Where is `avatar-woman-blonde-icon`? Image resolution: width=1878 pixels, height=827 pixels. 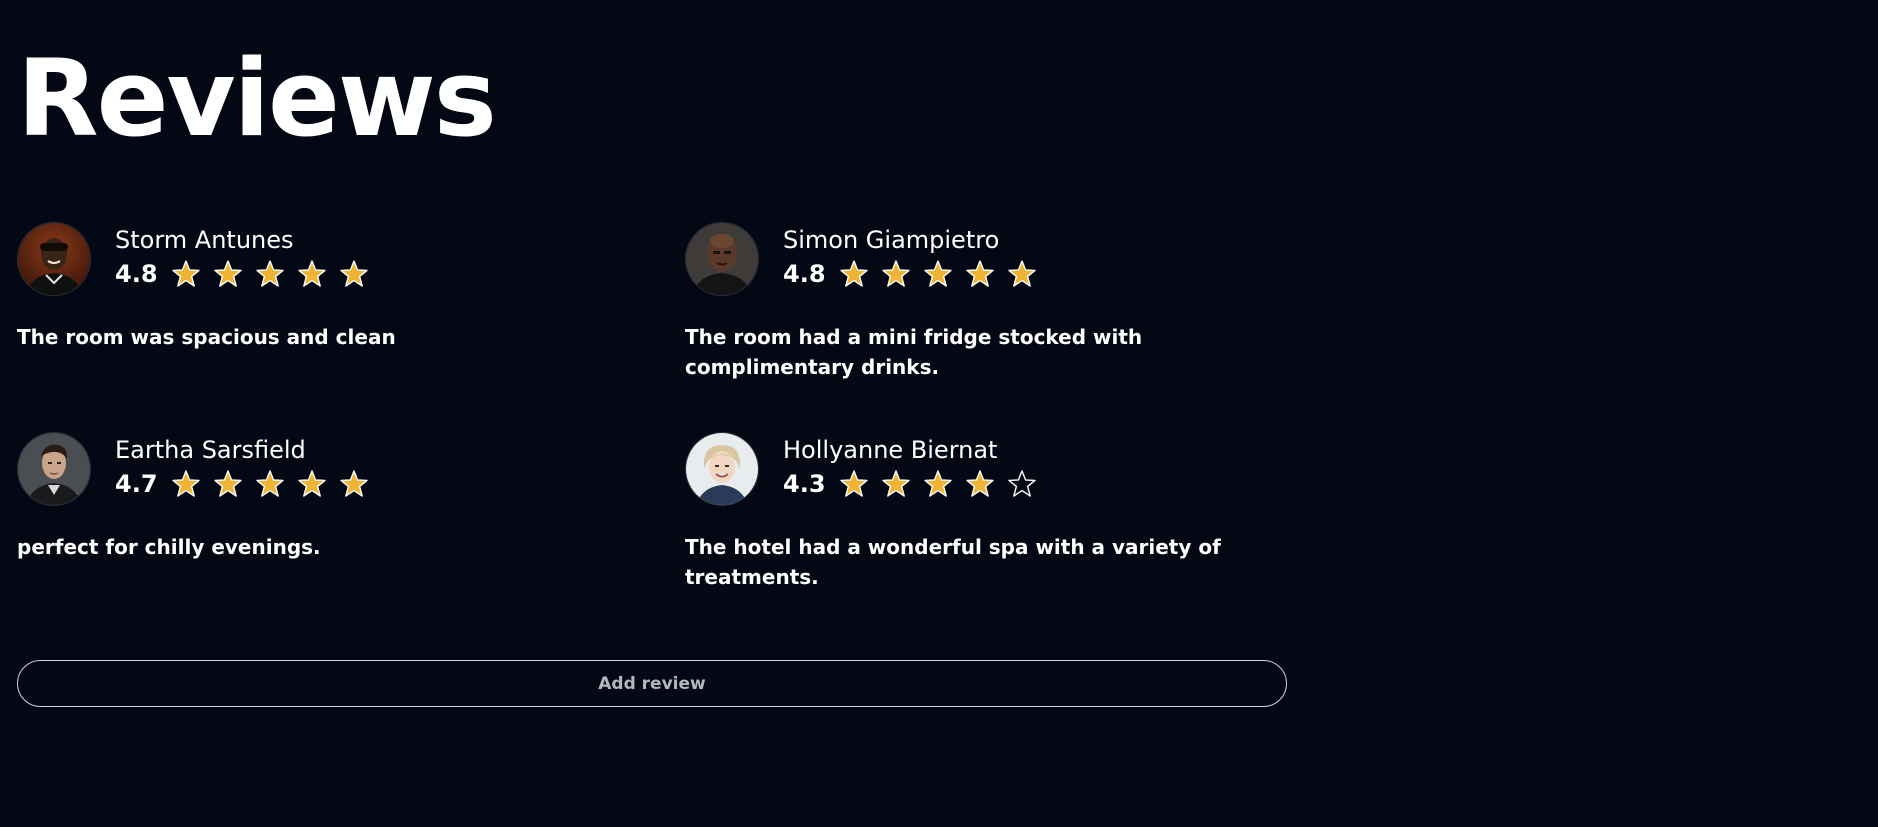
avatar-woman-blonde-icon is located at coordinates (722, 469).